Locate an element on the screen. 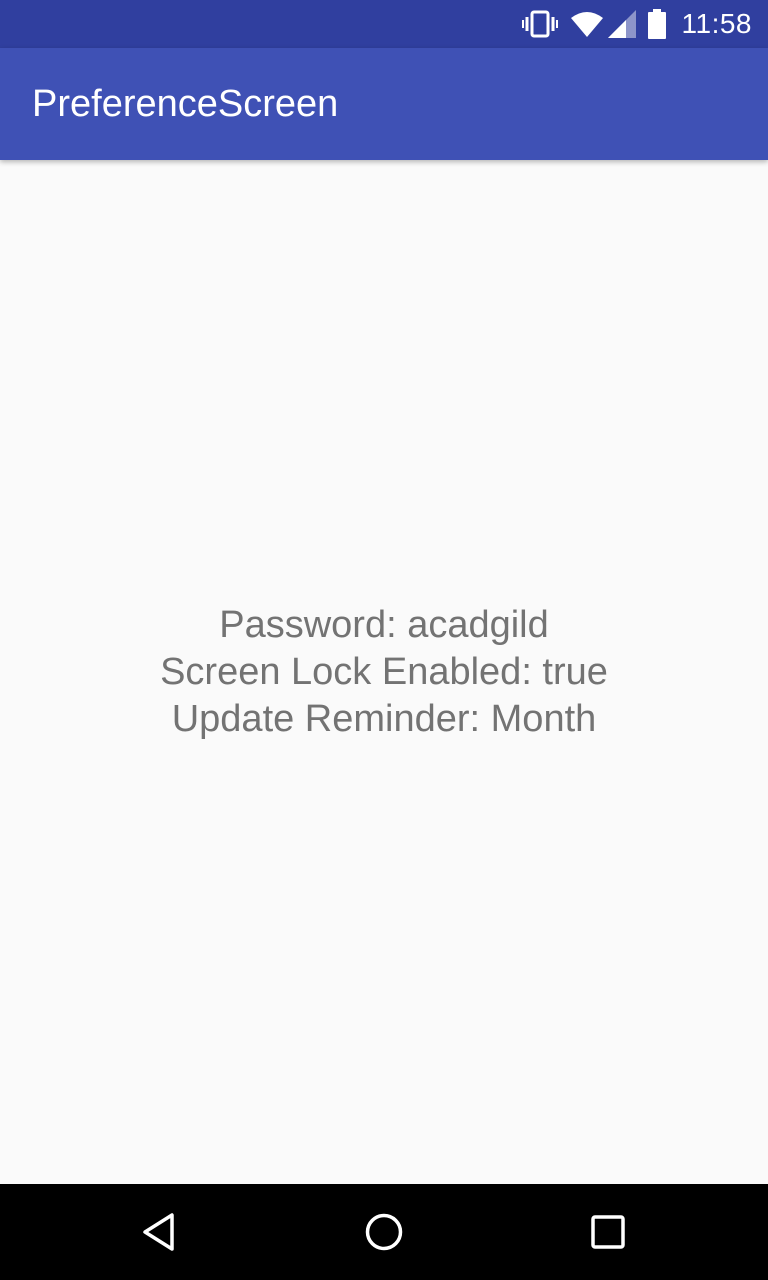 The height and width of the screenshot is (1280, 768). recents-icon is located at coordinates (608, 1232).